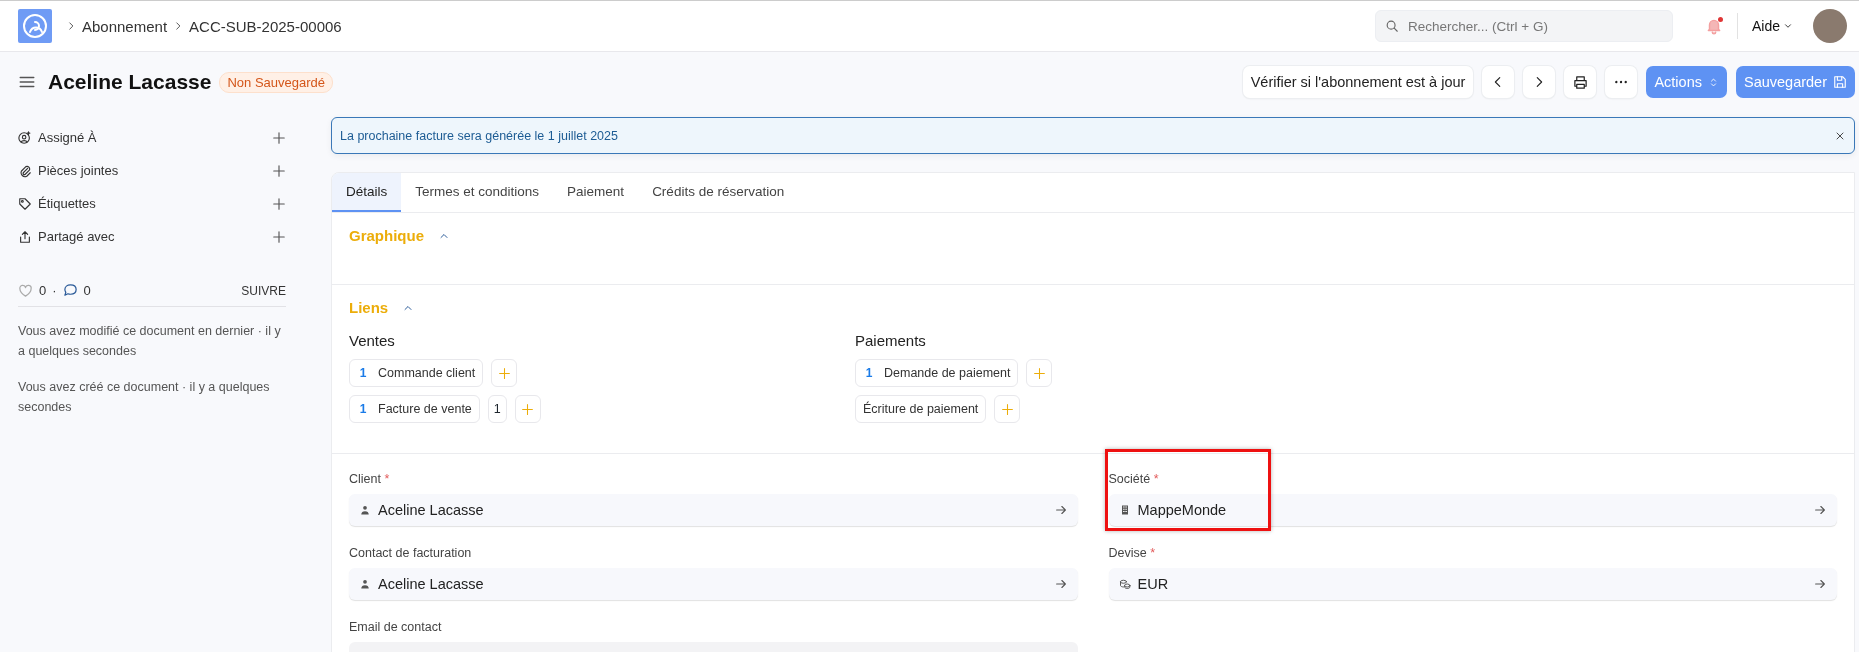 The height and width of the screenshot is (652, 1859). I want to click on chevron-down-icon, so click(1788, 26).